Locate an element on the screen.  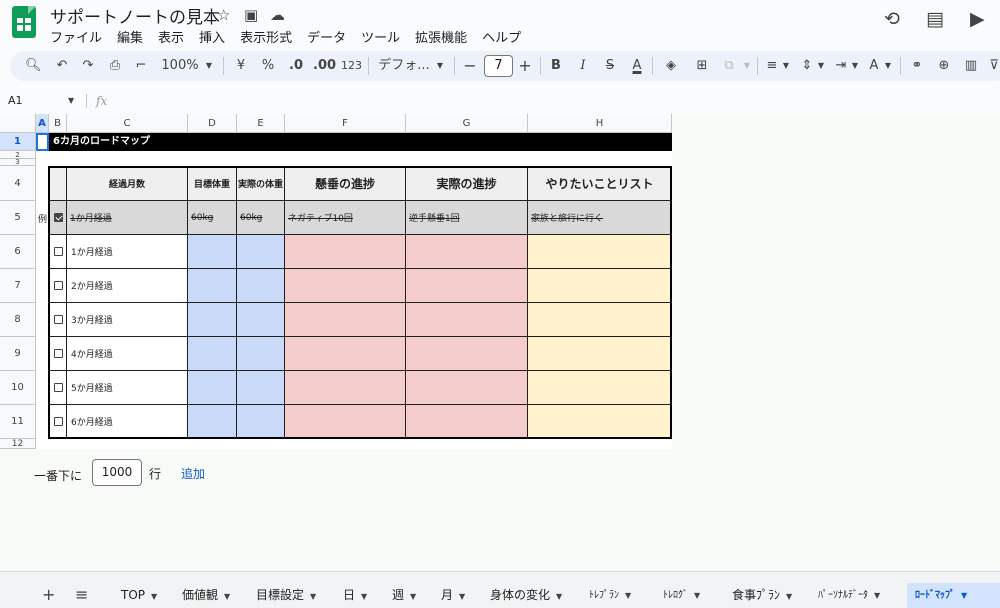
column-header-g: G is located at coordinates (467, 123).